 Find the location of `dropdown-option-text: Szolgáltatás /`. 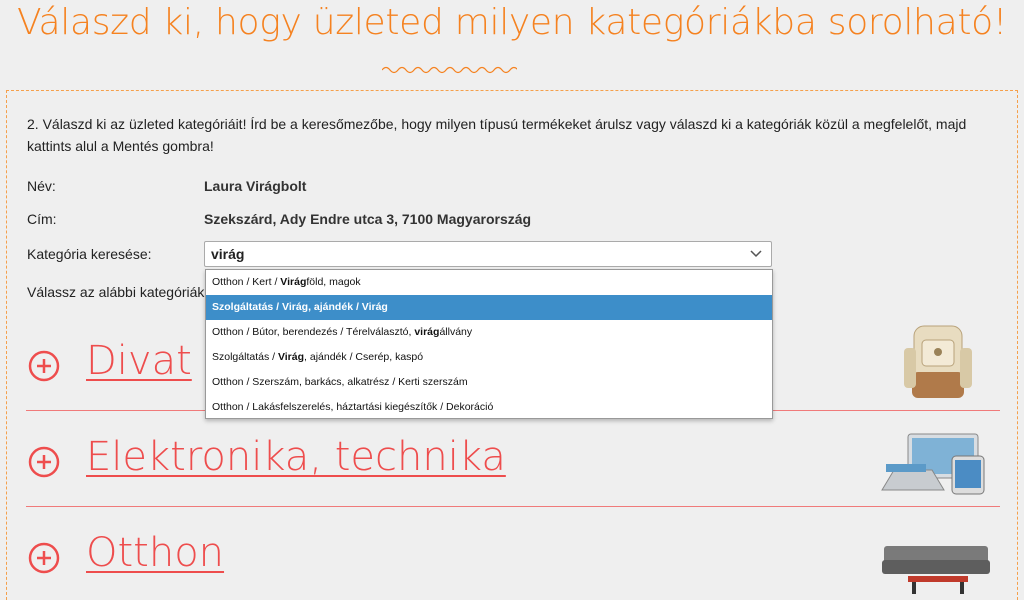

dropdown-option-text: Szolgáltatás / is located at coordinates (245, 357).